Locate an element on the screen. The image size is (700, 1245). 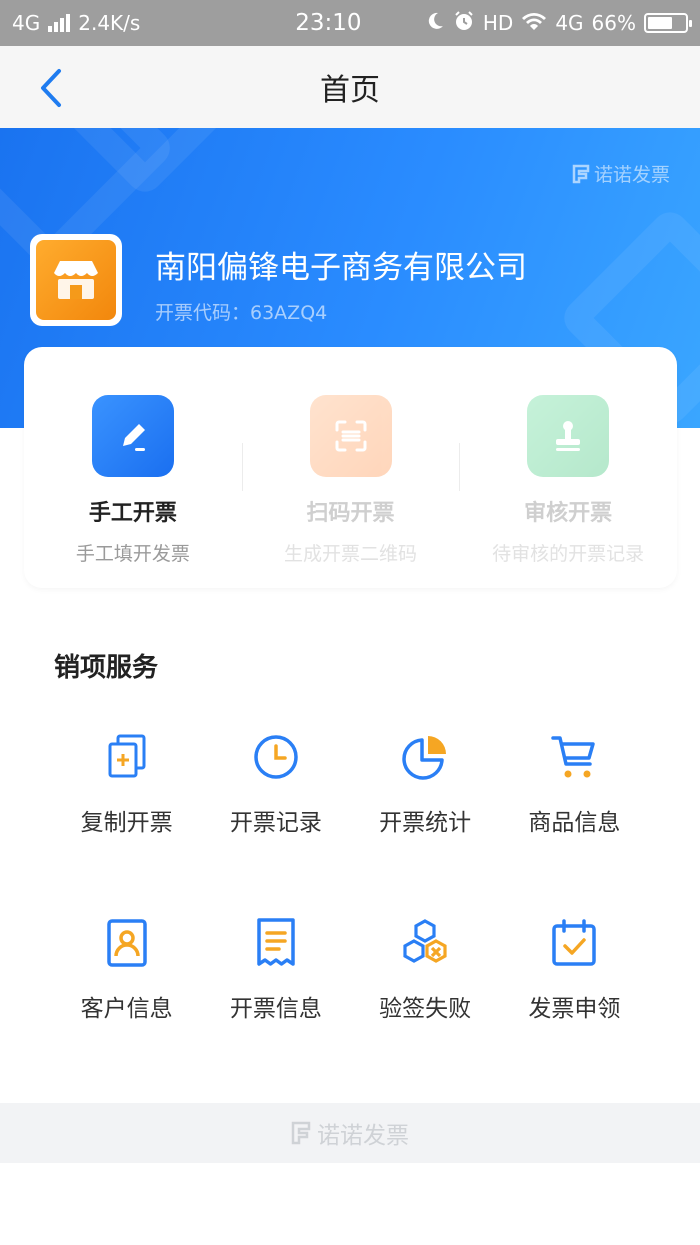
clock-icon is located at coordinates (276, 757).